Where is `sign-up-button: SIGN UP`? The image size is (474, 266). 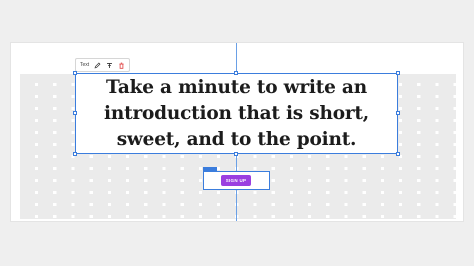 sign-up-button: SIGN UP is located at coordinates (236, 180).